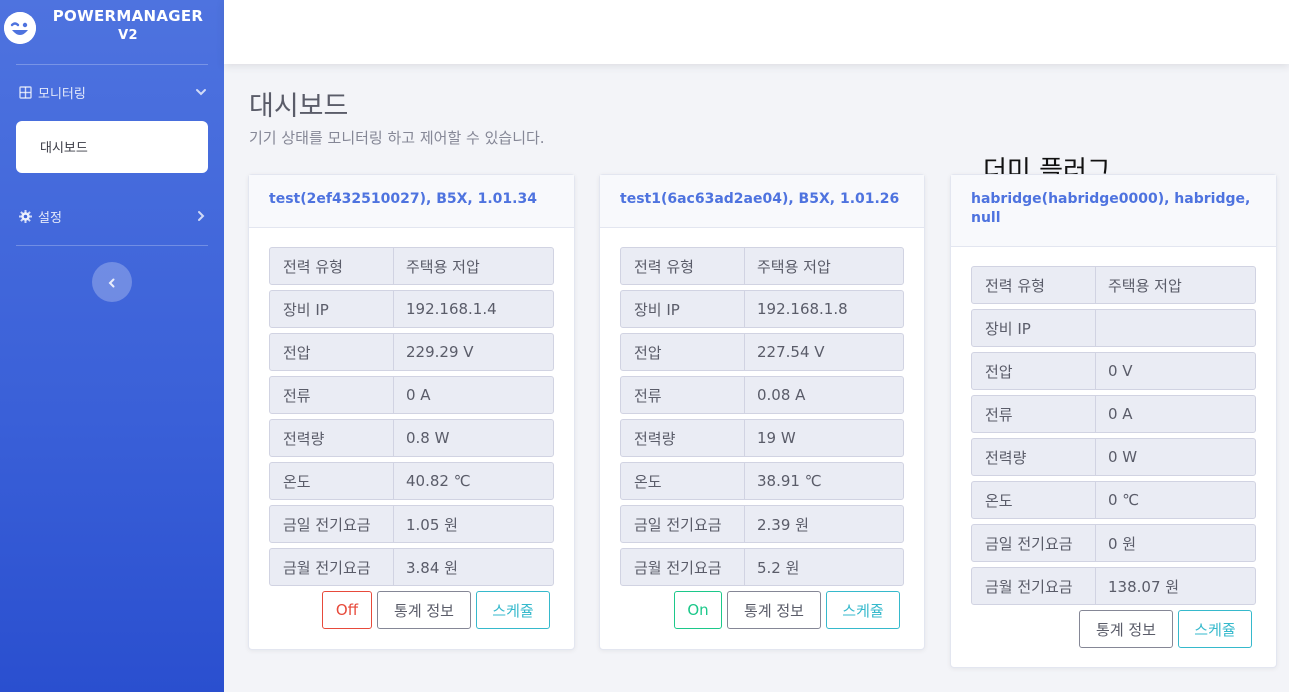 The image size is (1289, 692). What do you see at coordinates (332, 524) in the screenshot?
I see `row-label: 금일 전기요금` at bounding box center [332, 524].